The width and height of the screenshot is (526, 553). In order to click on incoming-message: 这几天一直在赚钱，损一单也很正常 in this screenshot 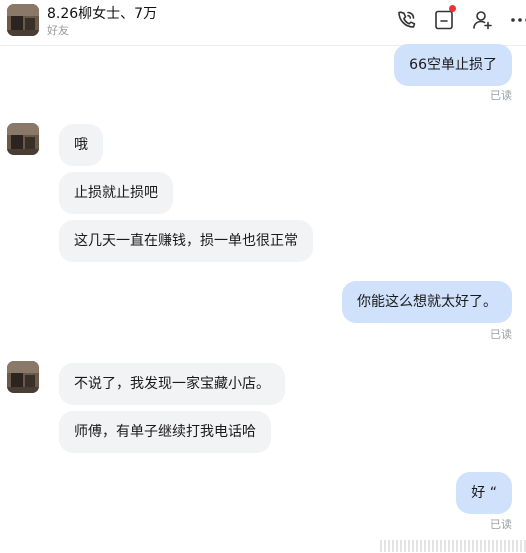, I will do `click(186, 241)`.